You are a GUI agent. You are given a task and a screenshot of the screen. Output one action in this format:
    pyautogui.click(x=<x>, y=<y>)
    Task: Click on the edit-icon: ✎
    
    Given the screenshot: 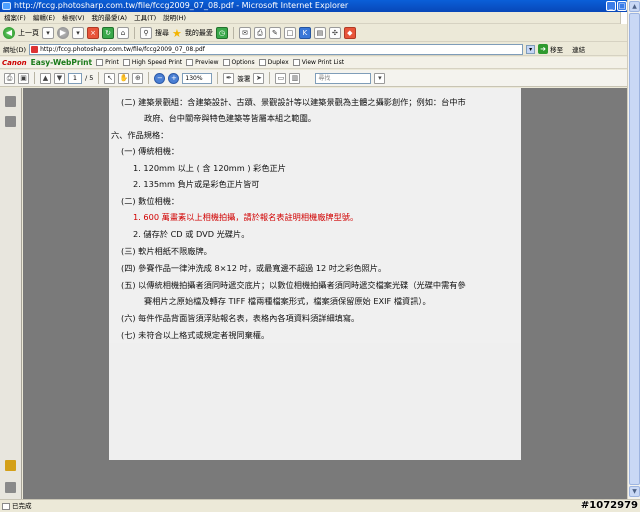 What is the action you would take?
    pyautogui.click(x=274, y=33)
    